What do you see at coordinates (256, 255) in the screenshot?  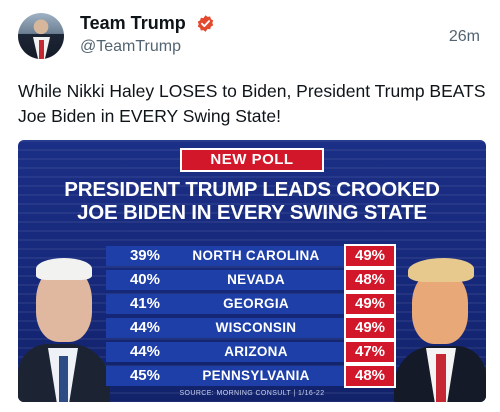 I see `state-name: NORTH CAROLINA` at bounding box center [256, 255].